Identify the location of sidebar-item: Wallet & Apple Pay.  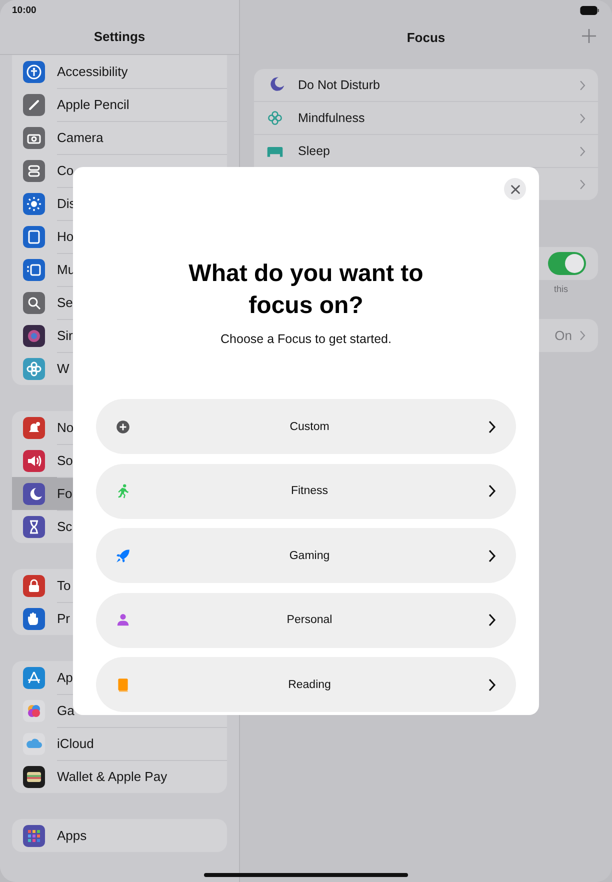
(119, 776).